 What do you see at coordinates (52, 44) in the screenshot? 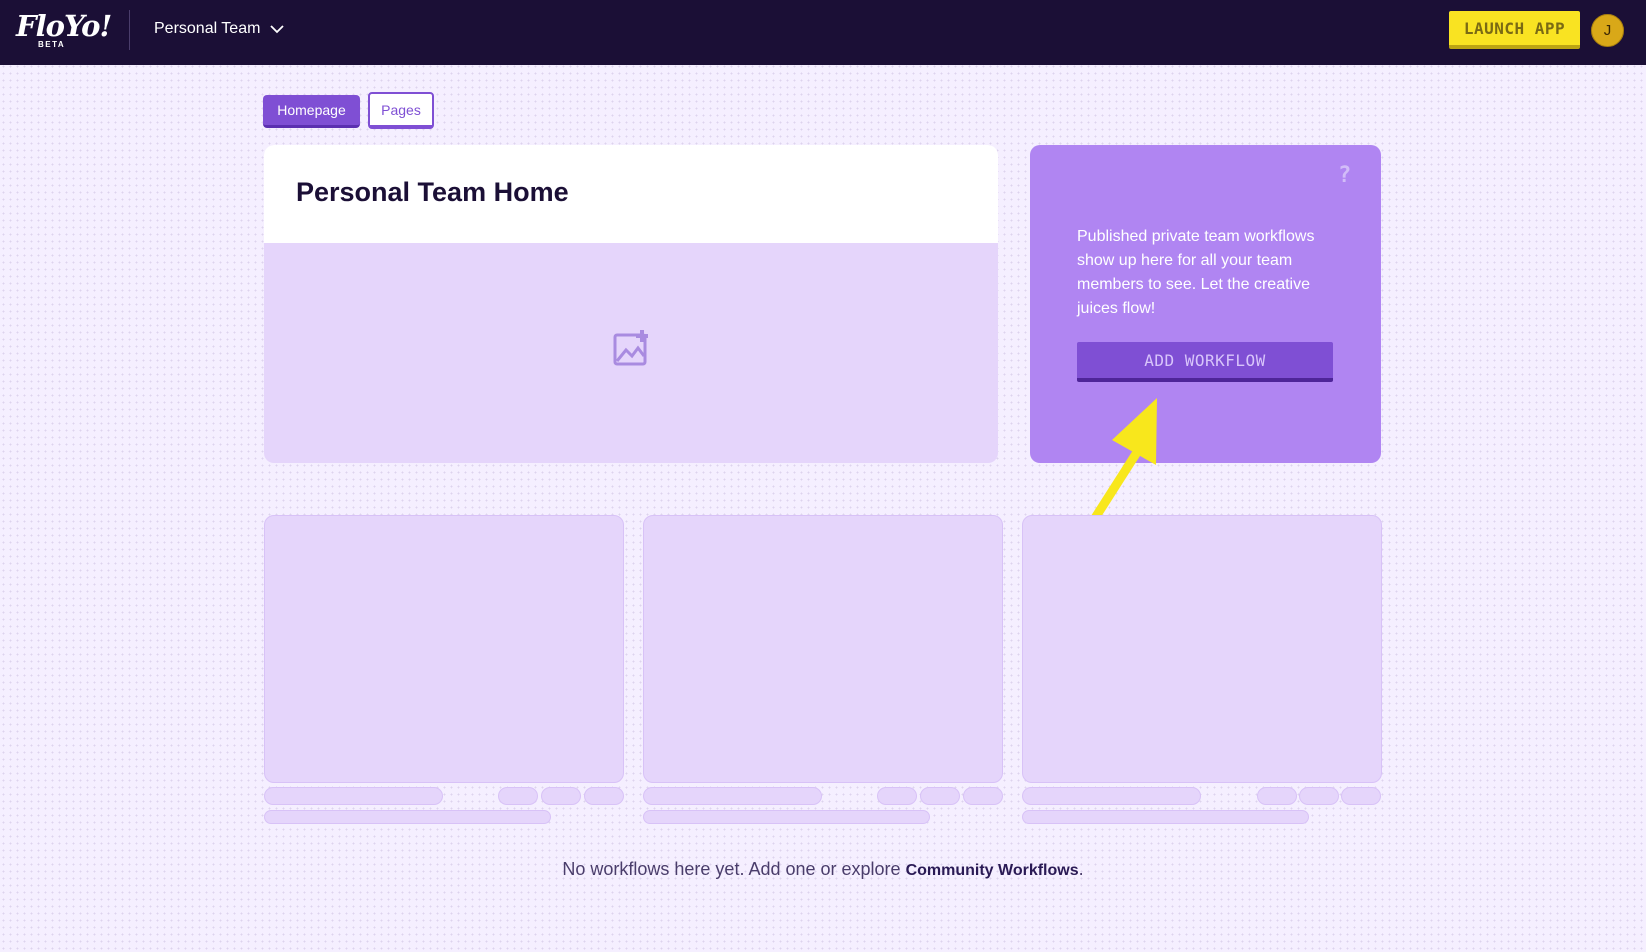
I see `beta-badge: BETA` at bounding box center [52, 44].